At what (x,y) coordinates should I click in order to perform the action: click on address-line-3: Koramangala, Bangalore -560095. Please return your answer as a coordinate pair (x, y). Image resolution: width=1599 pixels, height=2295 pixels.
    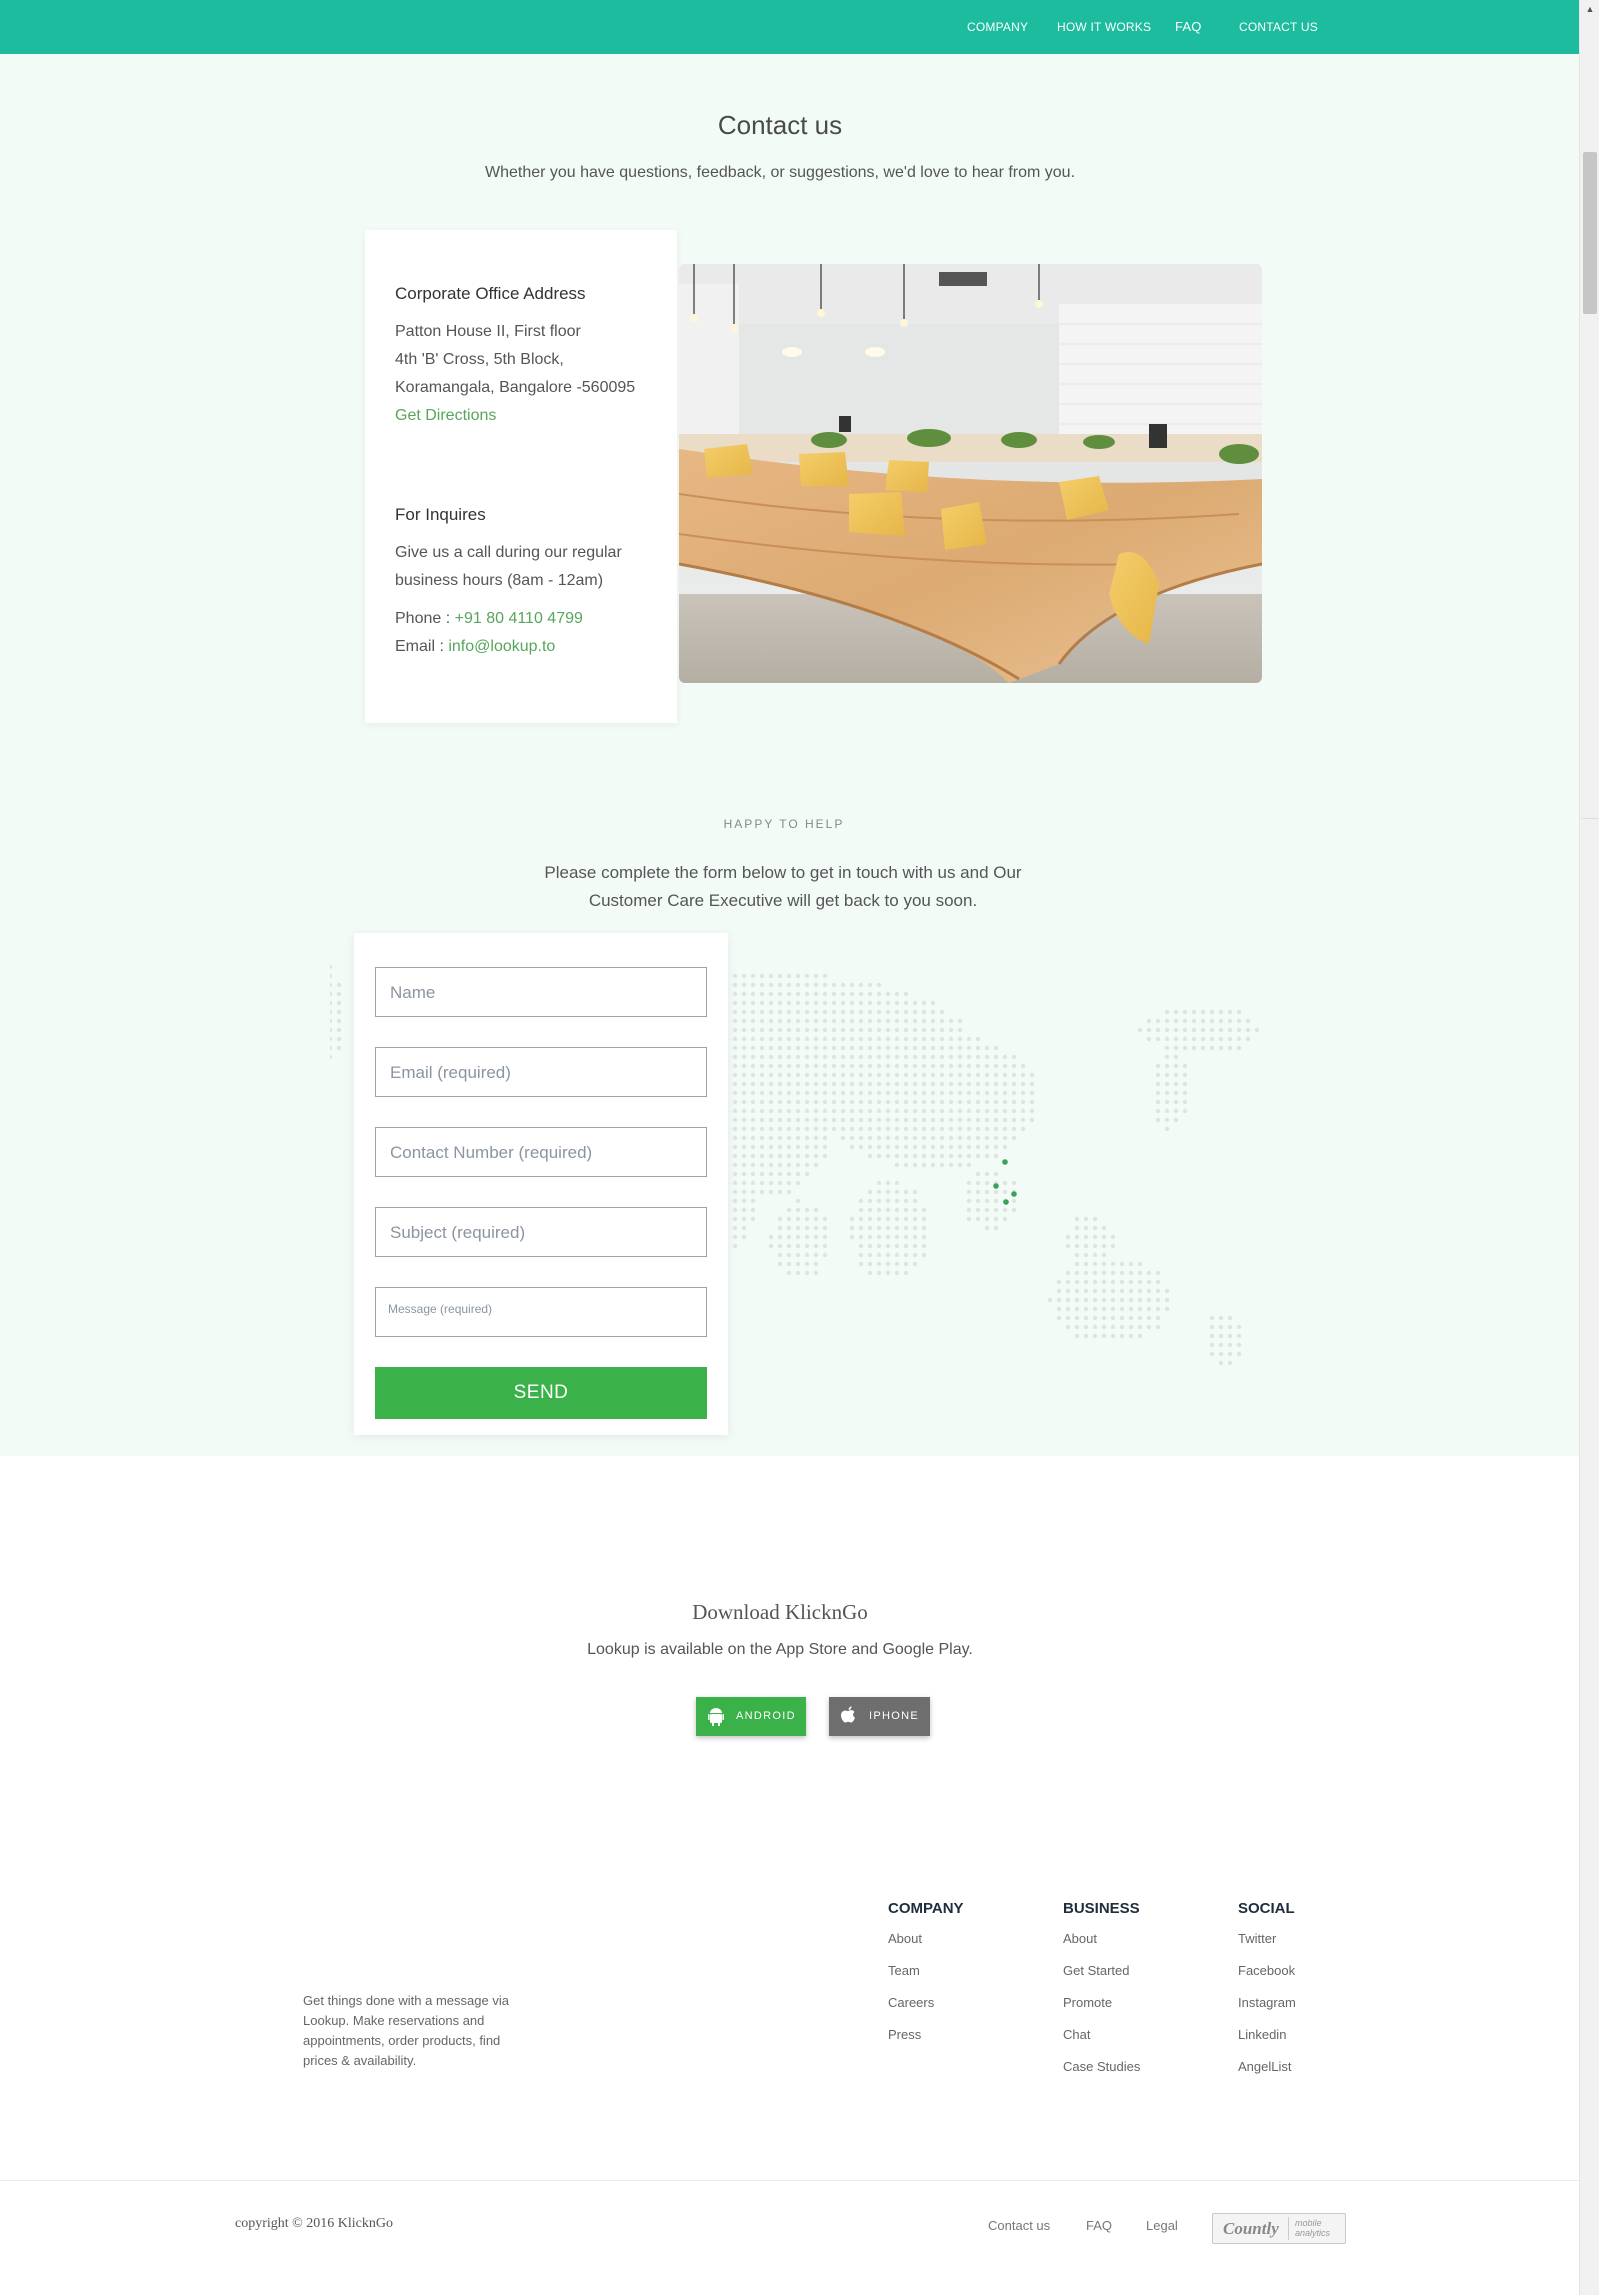
    Looking at the image, I should click on (515, 387).